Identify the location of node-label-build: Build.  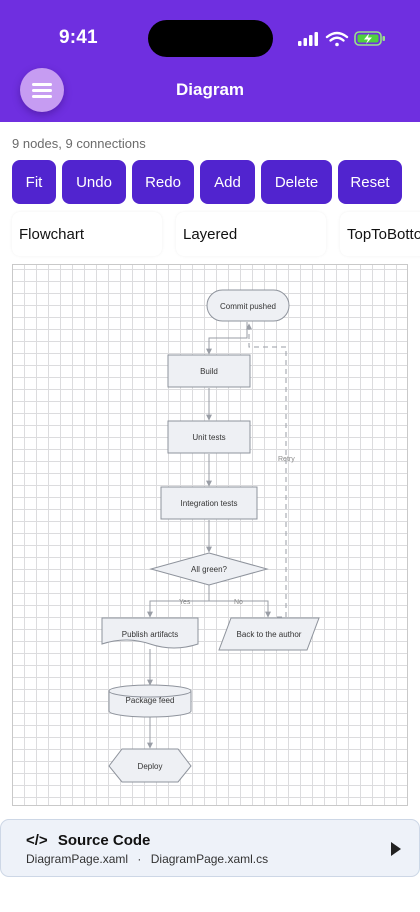
(209, 371).